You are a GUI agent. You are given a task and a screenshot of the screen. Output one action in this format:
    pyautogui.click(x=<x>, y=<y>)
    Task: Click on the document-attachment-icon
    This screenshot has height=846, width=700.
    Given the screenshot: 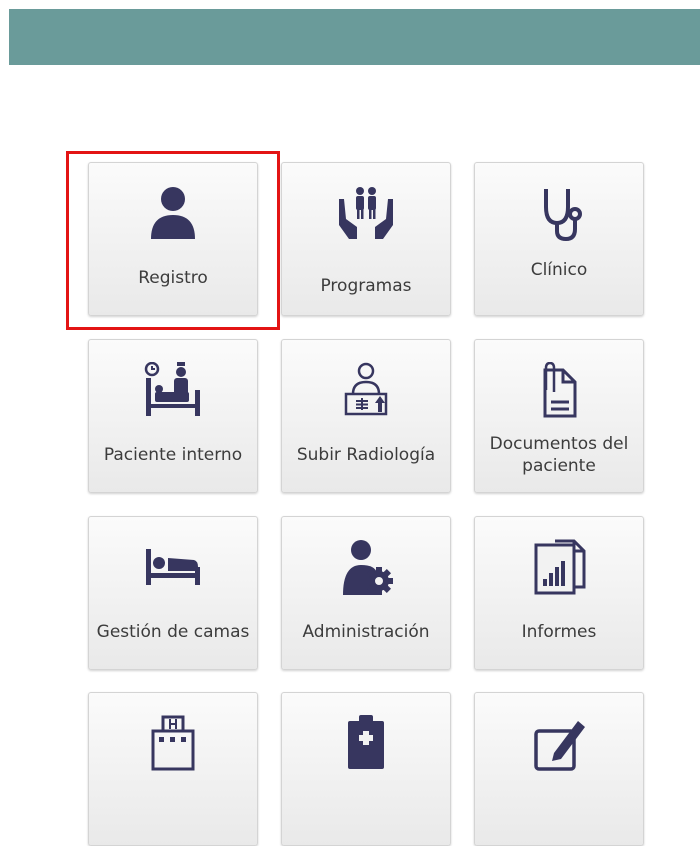 What is the action you would take?
    pyautogui.click(x=559, y=390)
    